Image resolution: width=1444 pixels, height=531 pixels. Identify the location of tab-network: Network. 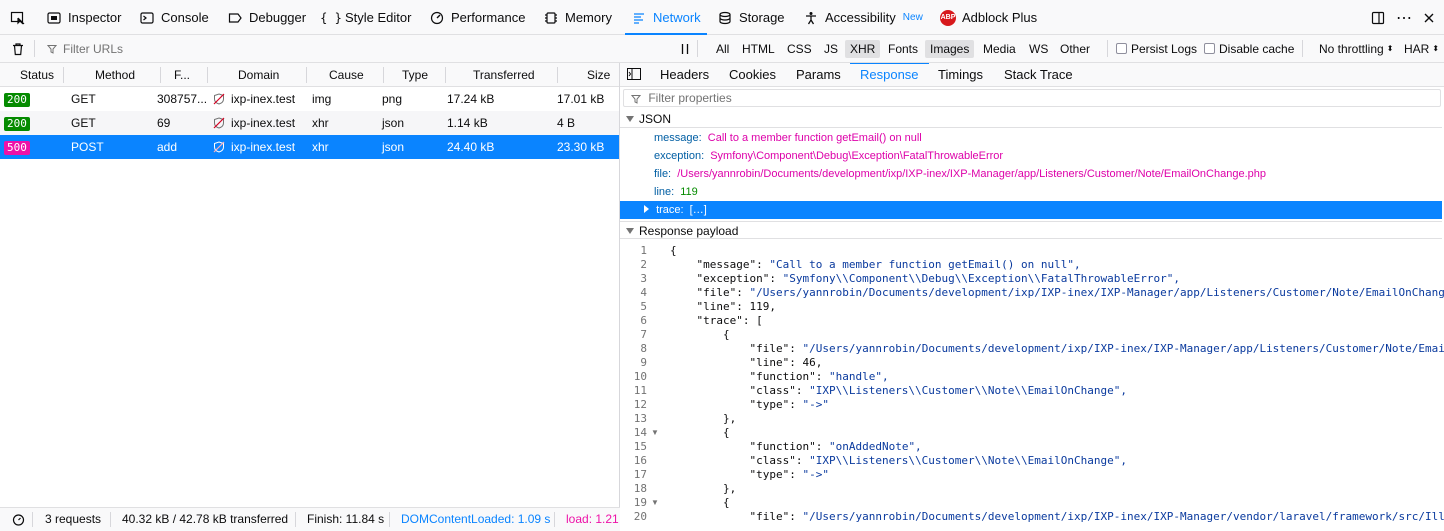
(666, 17).